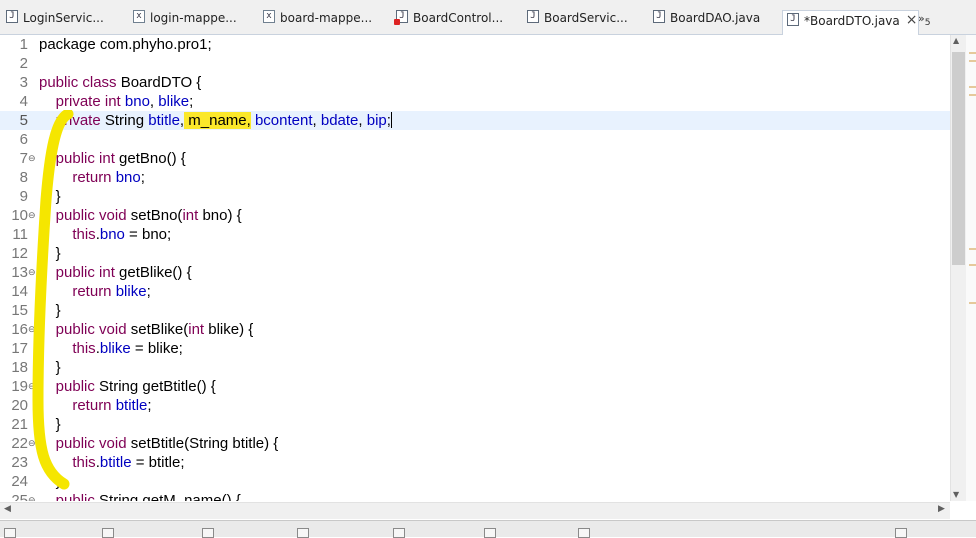 The height and width of the screenshot is (538, 976). What do you see at coordinates (912, 20) in the screenshot?
I see `close-tab-icon: ×` at bounding box center [912, 20].